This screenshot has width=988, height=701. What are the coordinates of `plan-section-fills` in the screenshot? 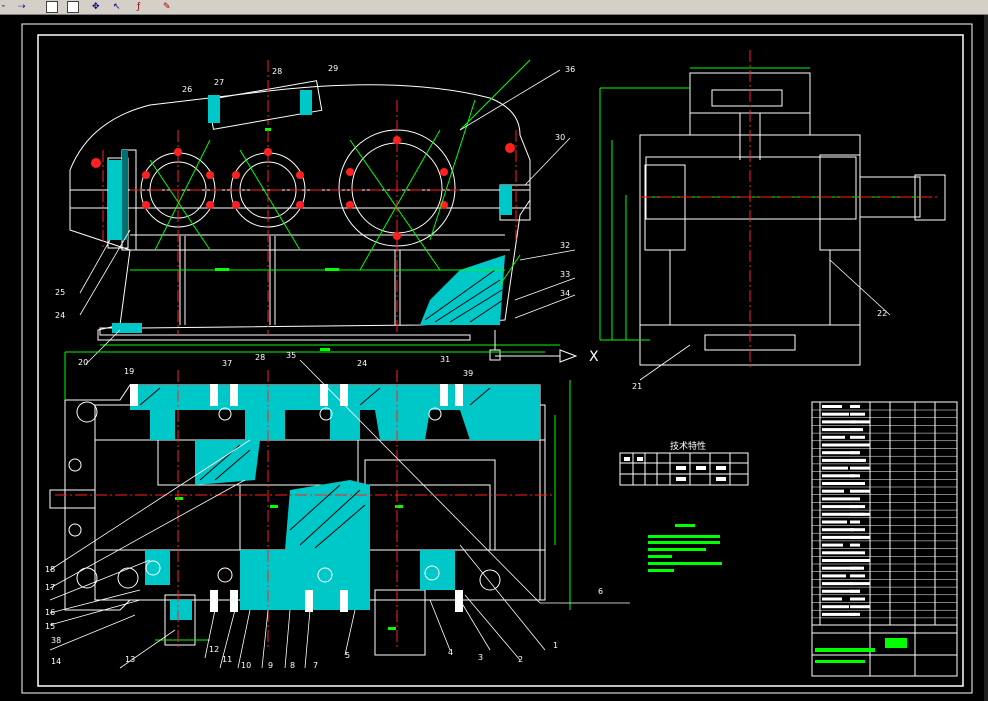 It's located at (335, 502).